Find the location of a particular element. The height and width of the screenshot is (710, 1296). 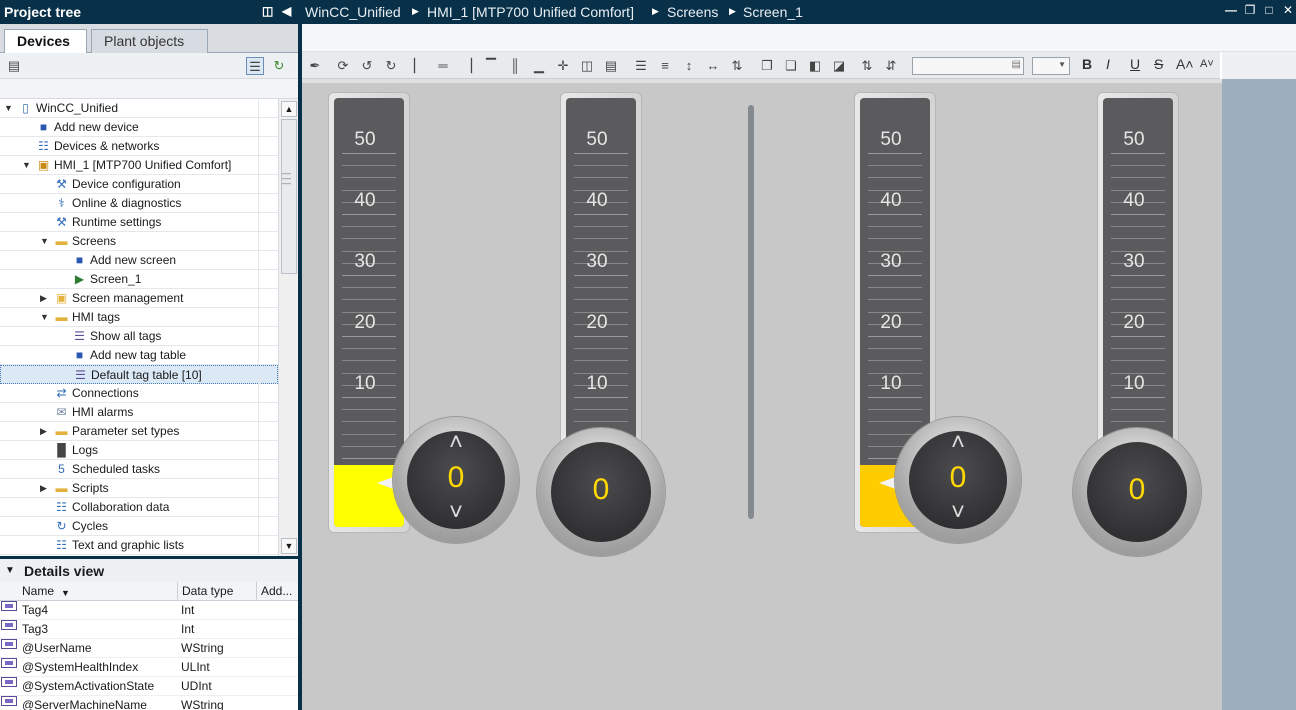

align-bottom-icon: ▁ is located at coordinates (539, 66).